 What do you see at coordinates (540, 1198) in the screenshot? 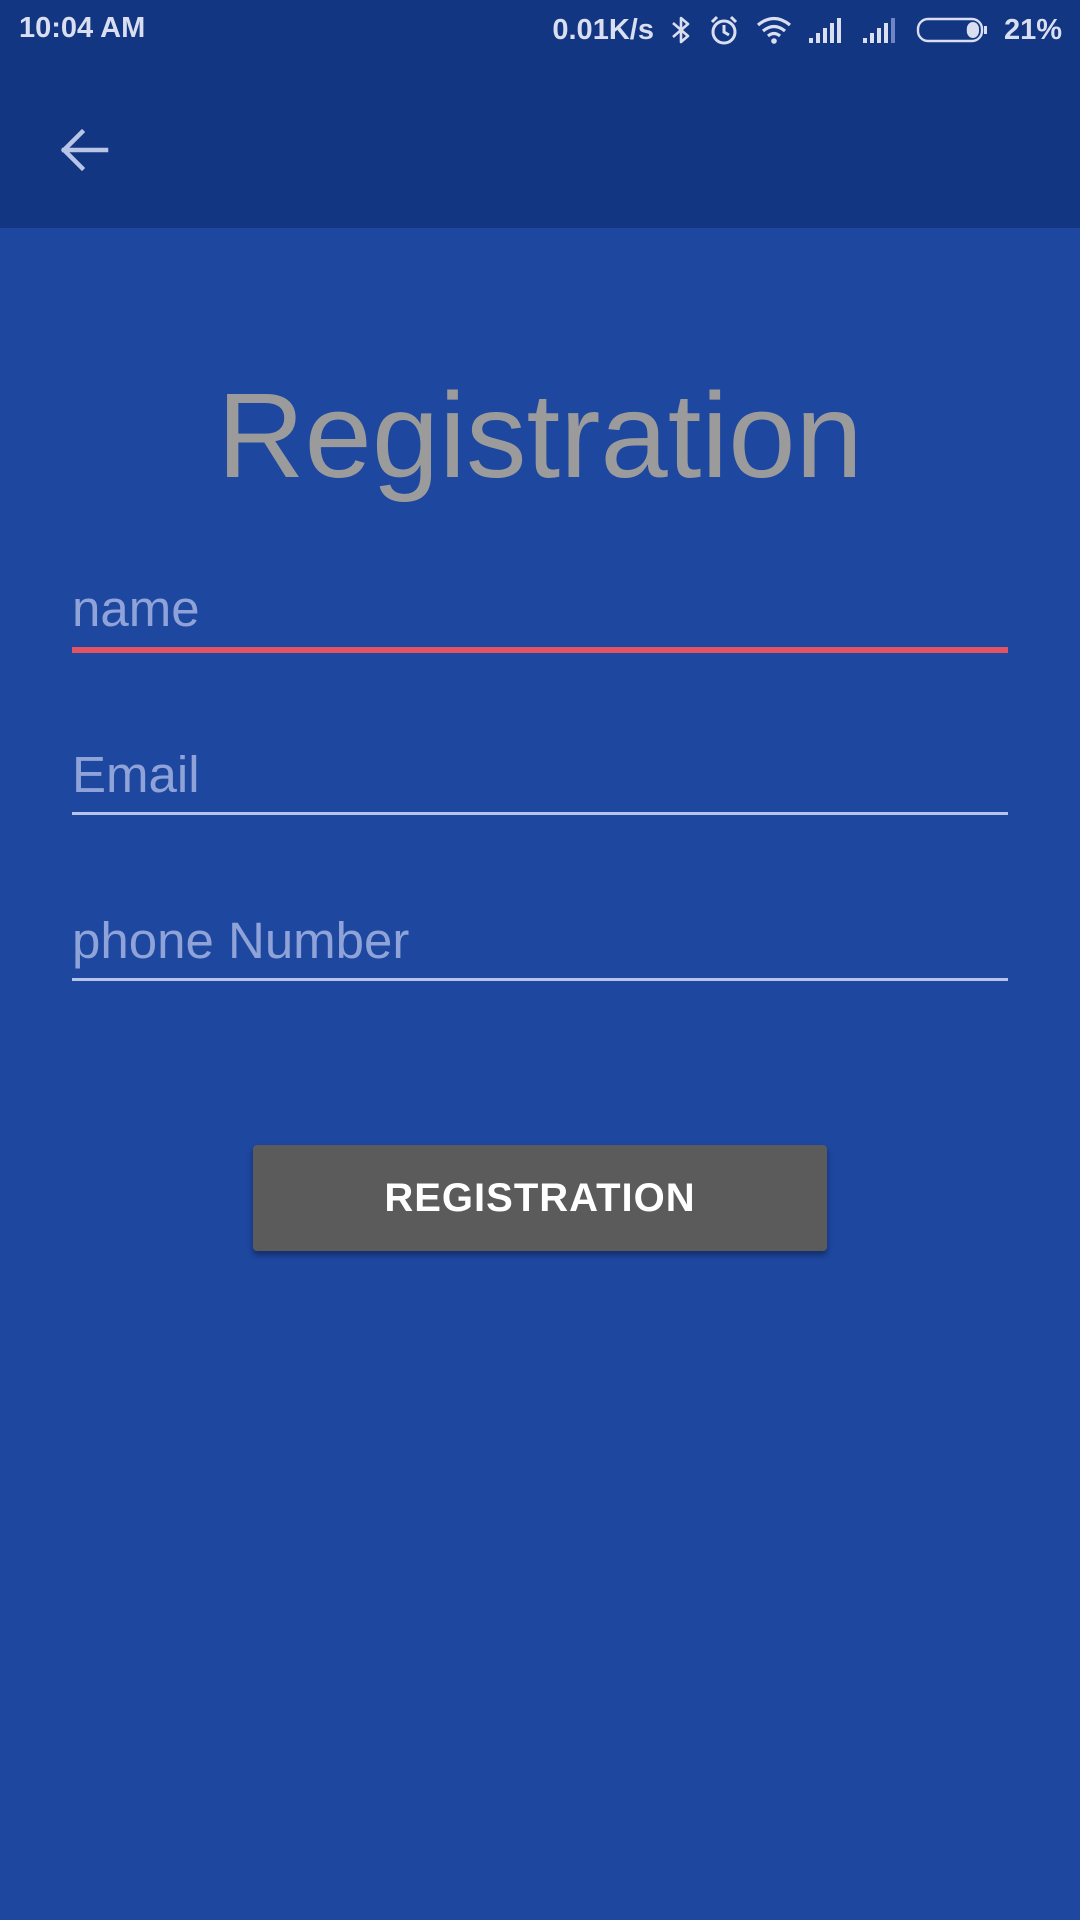
I see `registration-button: REGISTRATION` at bounding box center [540, 1198].